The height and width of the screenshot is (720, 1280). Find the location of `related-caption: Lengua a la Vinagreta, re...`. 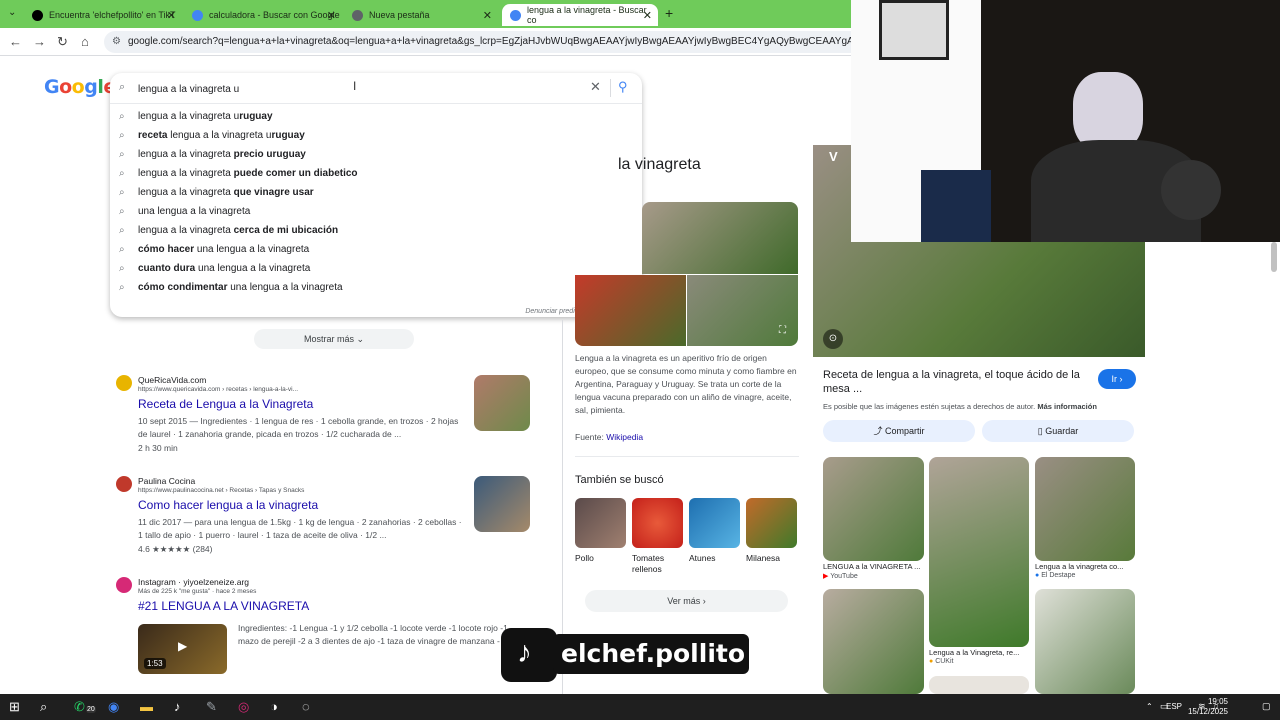

related-caption: Lengua a la Vinagreta, re... is located at coordinates (980, 652).